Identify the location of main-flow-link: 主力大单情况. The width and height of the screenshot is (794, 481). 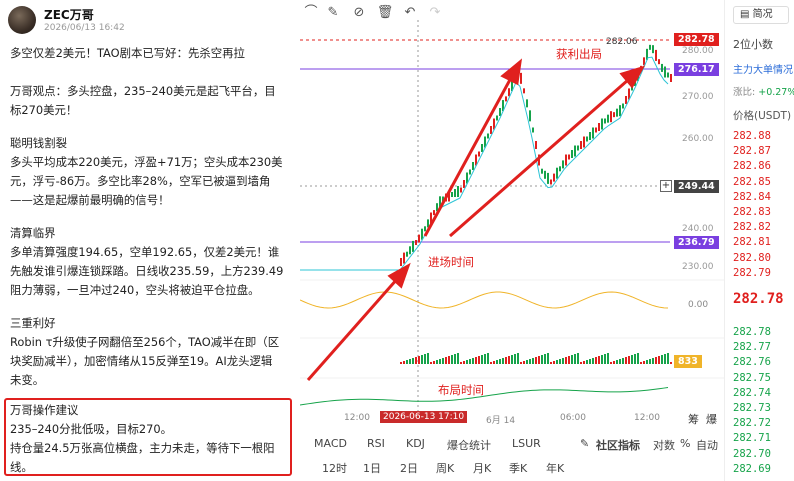
(763, 68).